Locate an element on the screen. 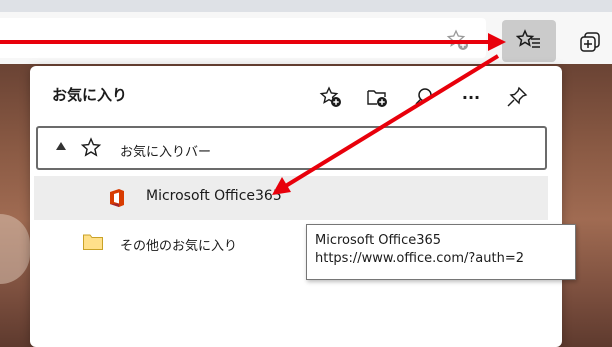 Image resolution: width=612 pixels, height=347 pixels. folder-icon is located at coordinates (93, 244).